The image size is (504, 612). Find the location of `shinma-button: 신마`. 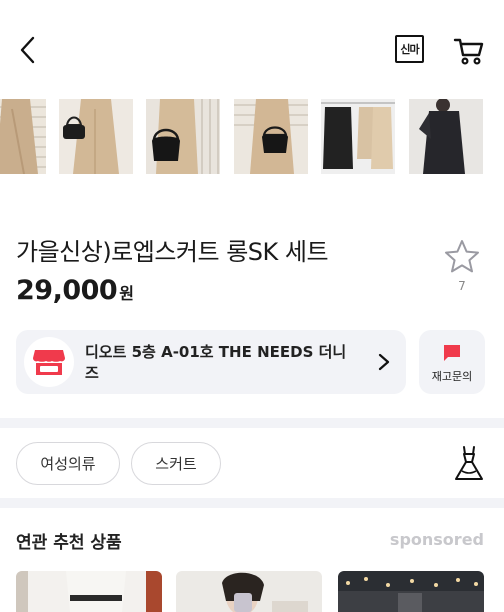

shinma-button: 신마 is located at coordinates (409, 49).